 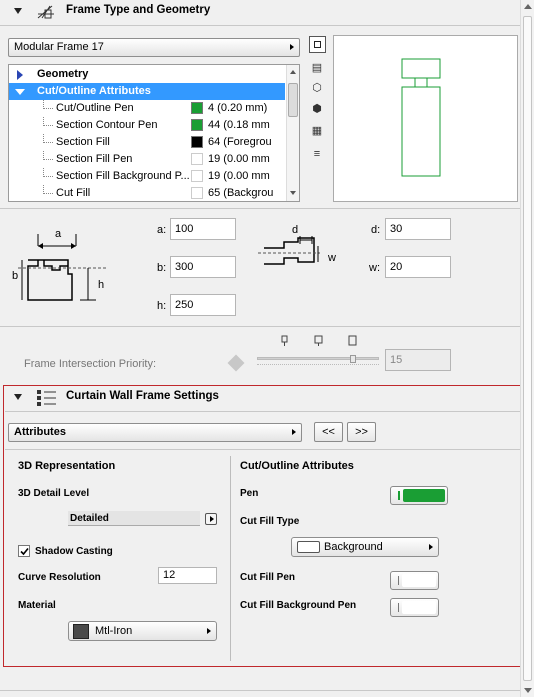 What do you see at coordinates (101, 285) in the screenshot?
I see `dim-label-h: h` at bounding box center [101, 285].